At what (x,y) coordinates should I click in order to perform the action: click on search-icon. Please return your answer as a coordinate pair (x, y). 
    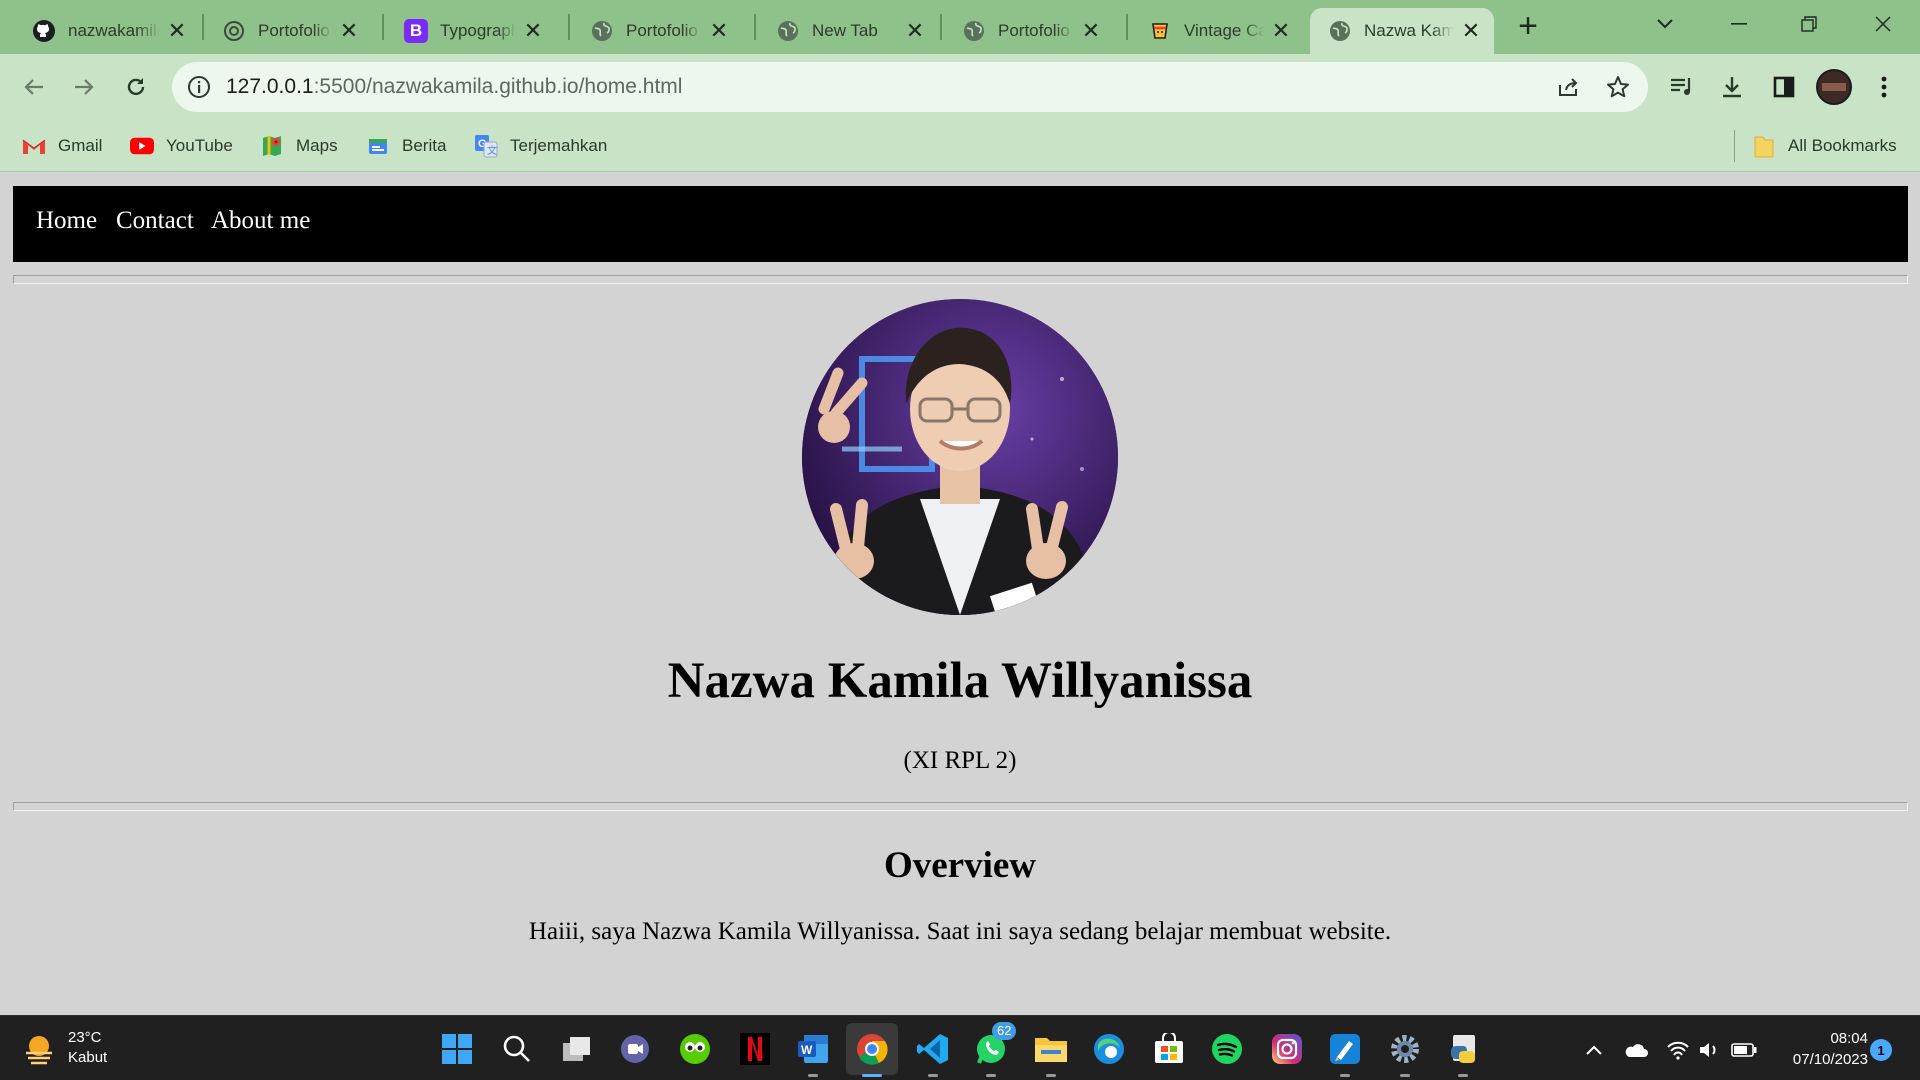
    Looking at the image, I should click on (517, 1049).